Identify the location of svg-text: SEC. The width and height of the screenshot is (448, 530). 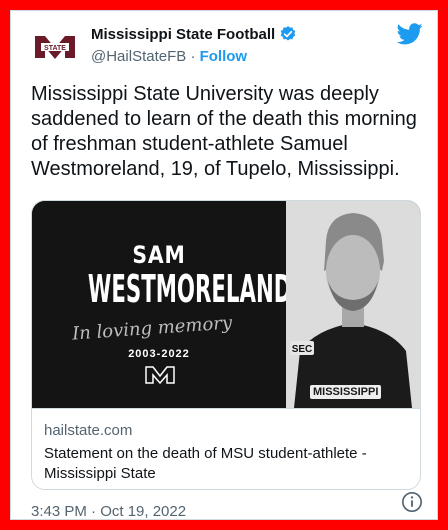
(302, 349).